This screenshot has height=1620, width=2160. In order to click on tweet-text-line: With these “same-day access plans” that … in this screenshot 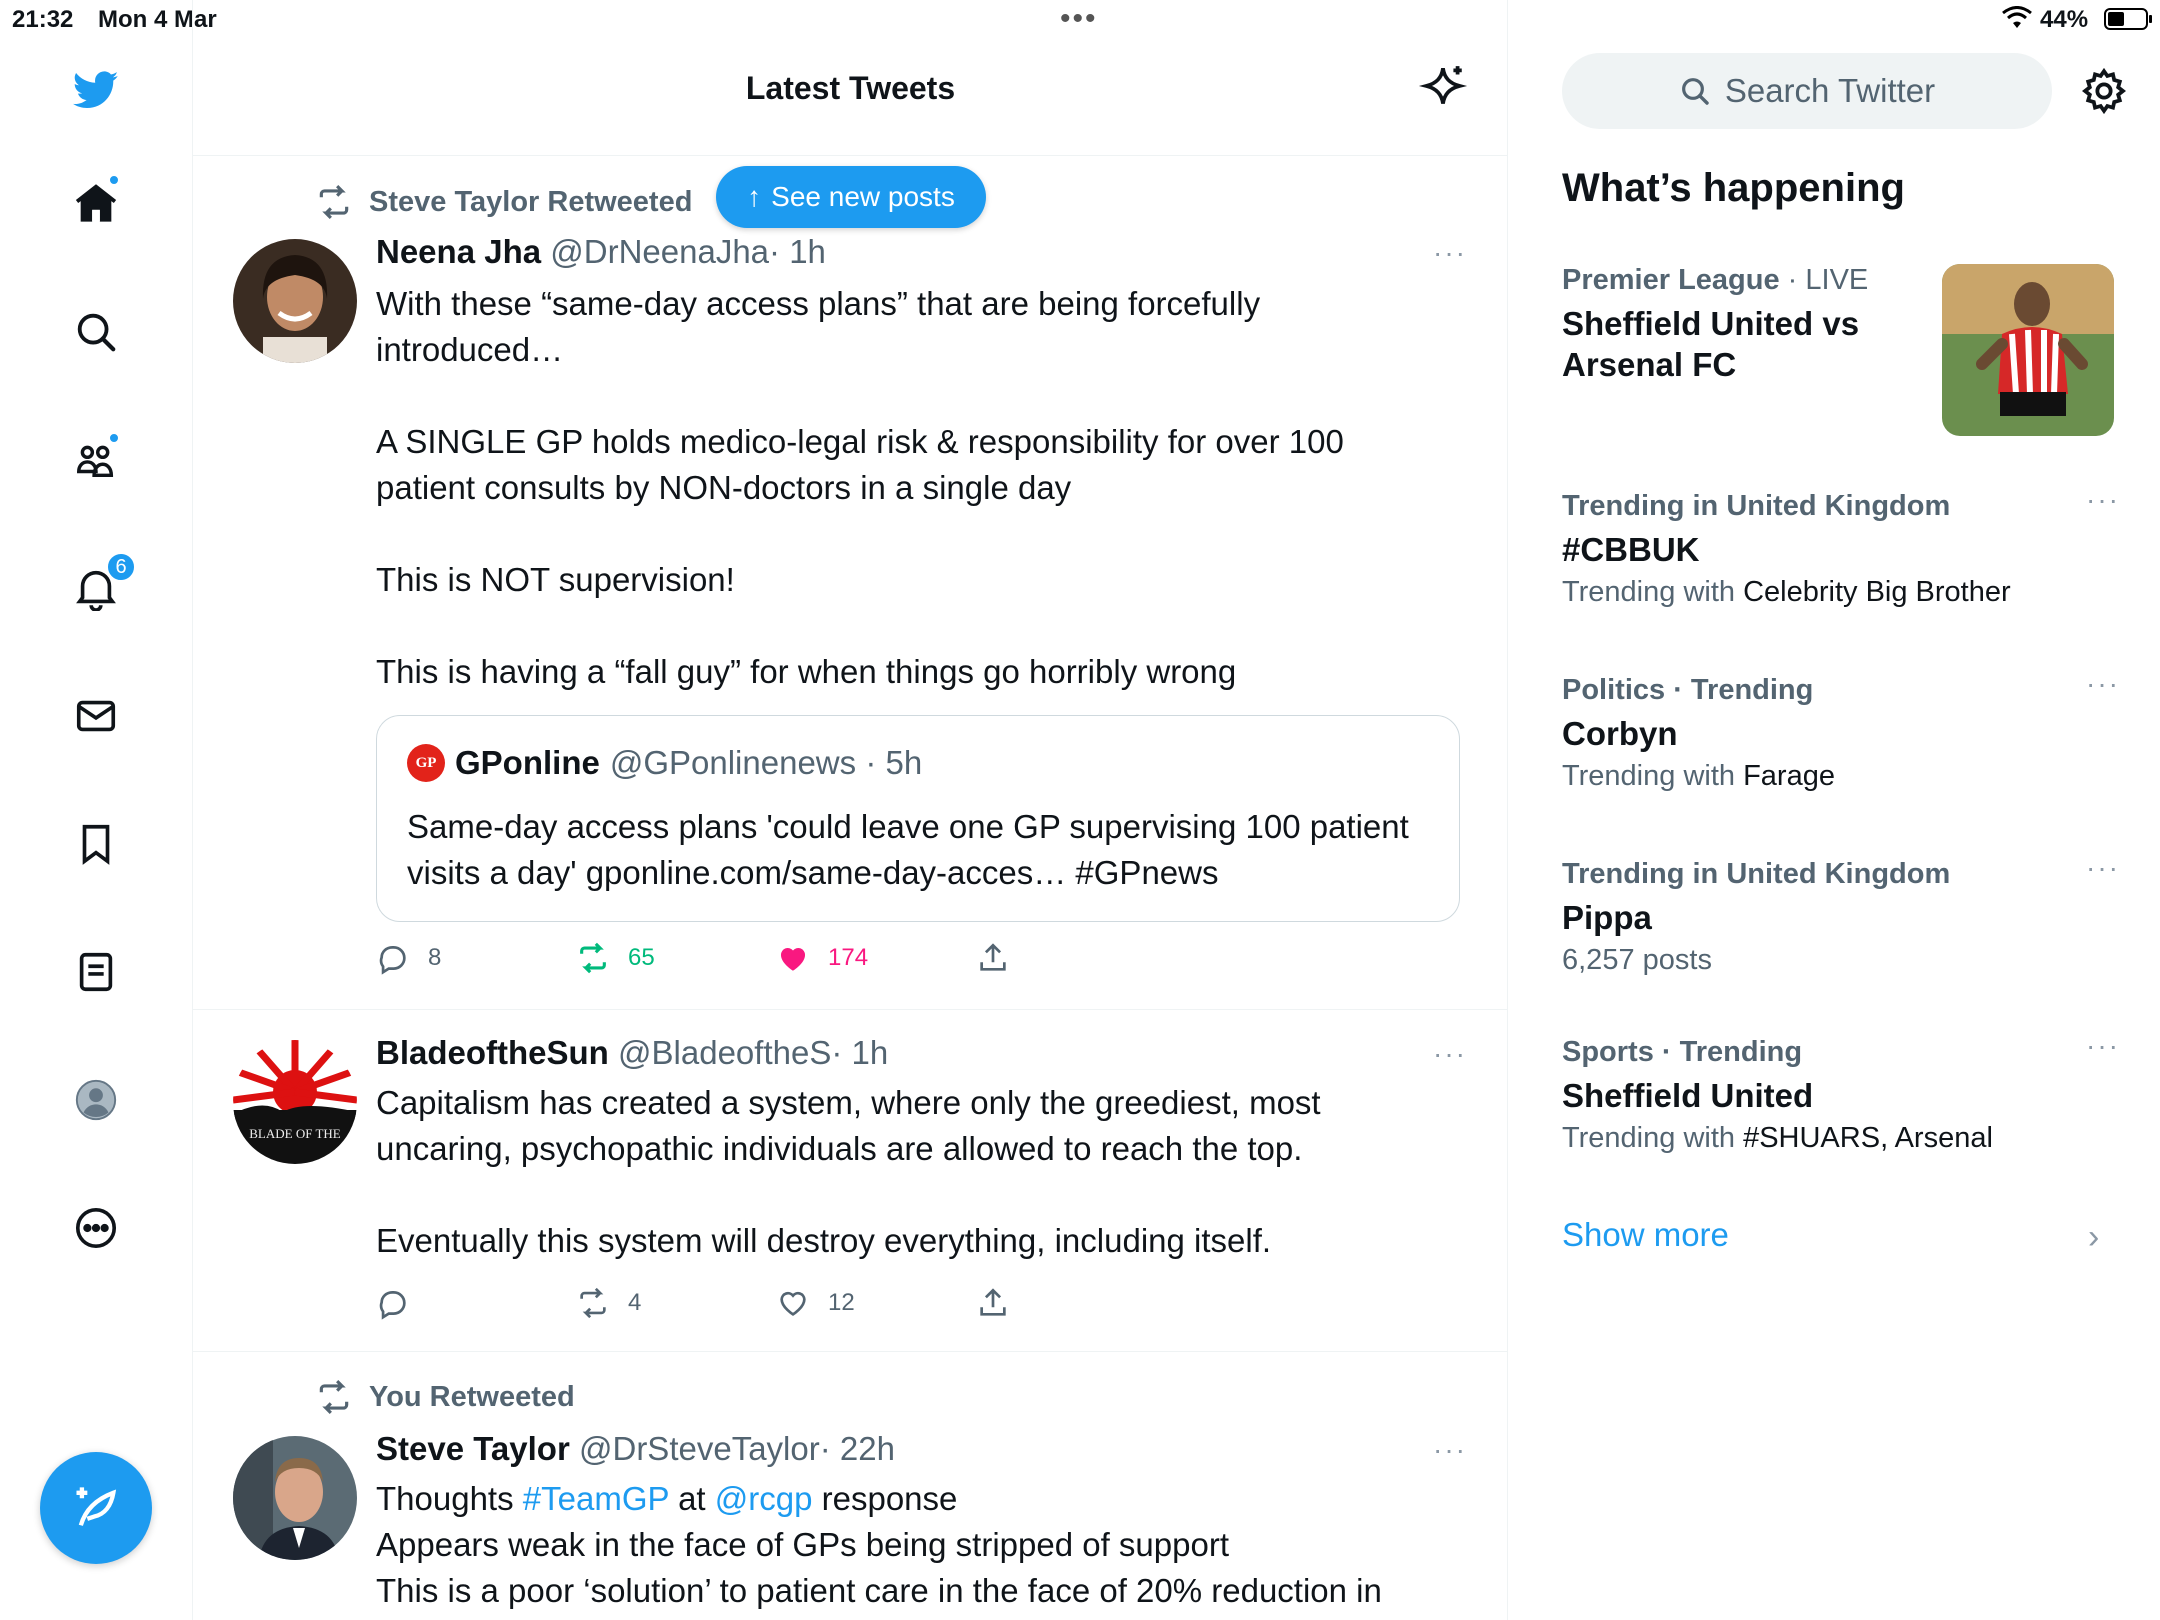, I will do `click(818, 326)`.